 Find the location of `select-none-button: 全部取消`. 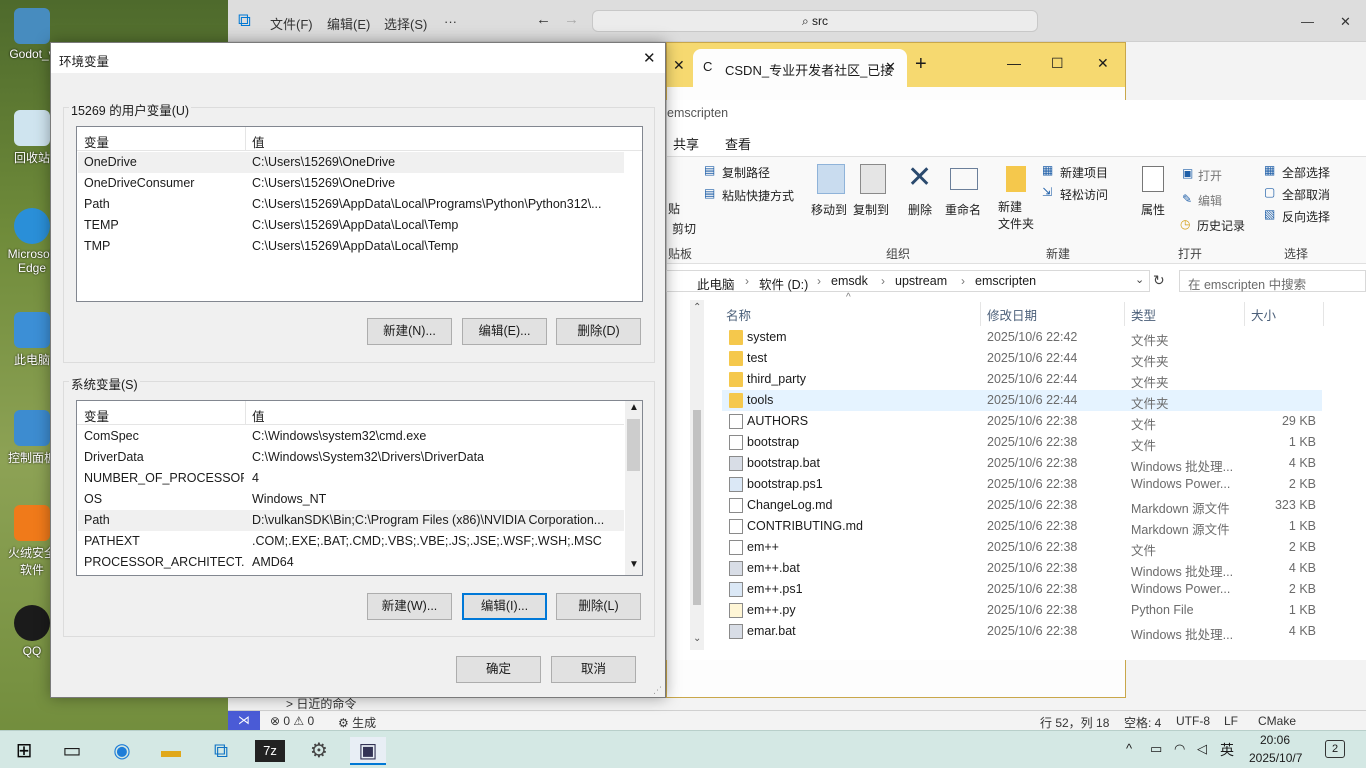

select-none-button: 全部取消 is located at coordinates (1306, 194).